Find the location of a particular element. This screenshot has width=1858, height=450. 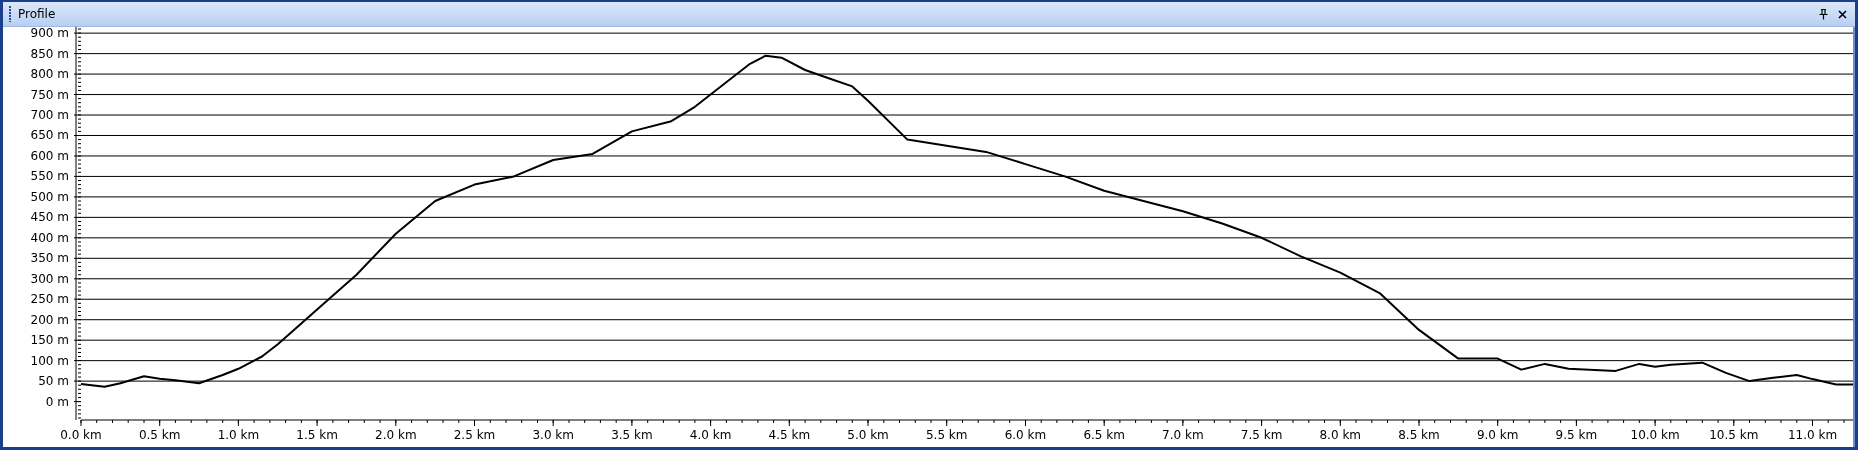

axis-label: 8.5 km is located at coordinates (1419, 435).